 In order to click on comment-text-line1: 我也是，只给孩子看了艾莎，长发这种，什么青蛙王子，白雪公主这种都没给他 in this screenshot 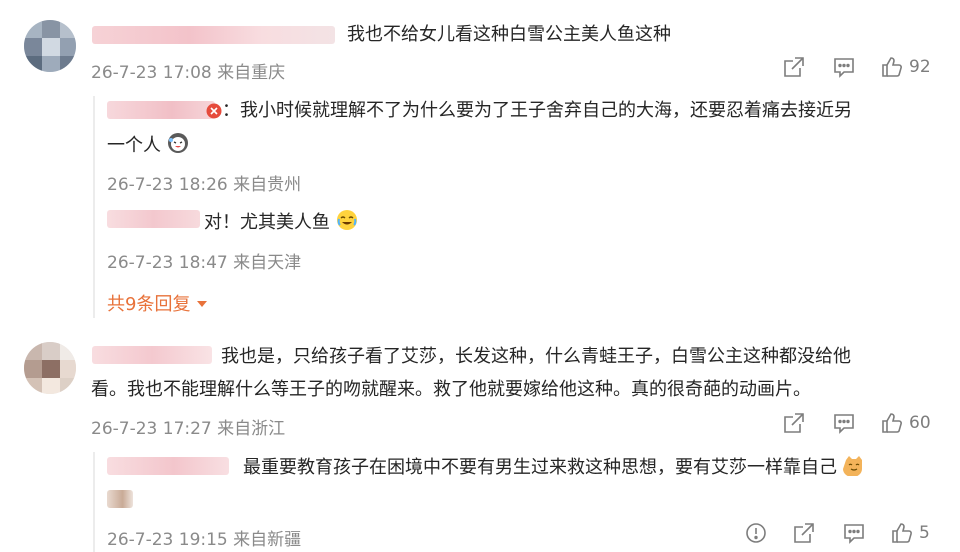, I will do `click(536, 356)`.